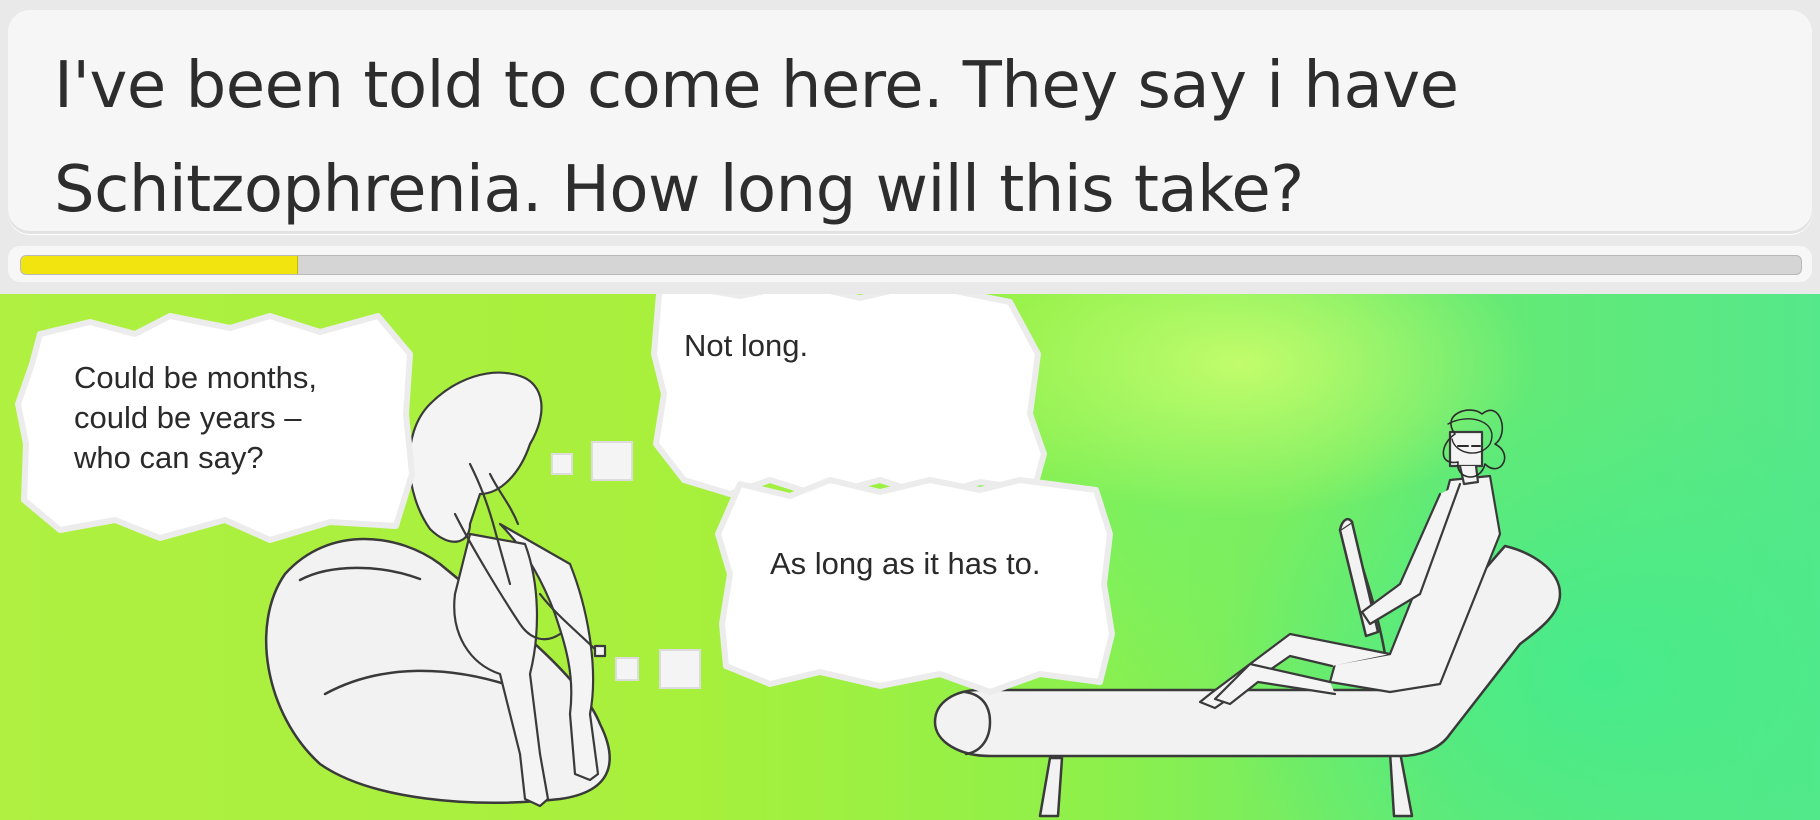 The width and height of the screenshot is (1820, 820). I want to click on progress-bar, so click(910, 264).